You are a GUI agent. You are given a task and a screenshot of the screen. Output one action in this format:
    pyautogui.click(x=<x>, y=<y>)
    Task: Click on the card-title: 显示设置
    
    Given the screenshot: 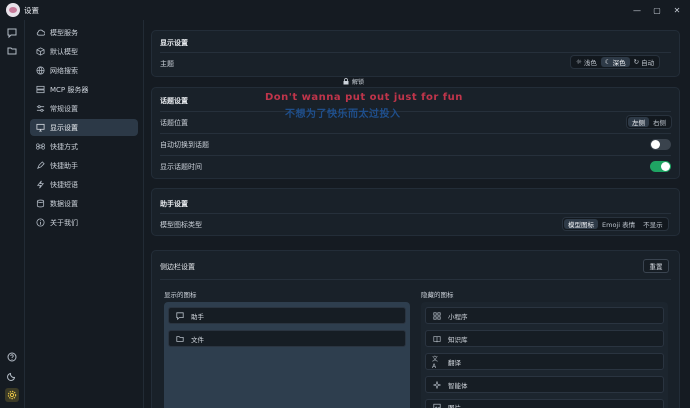 What is the action you would take?
    pyautogui.click(x=174, y=43)
    